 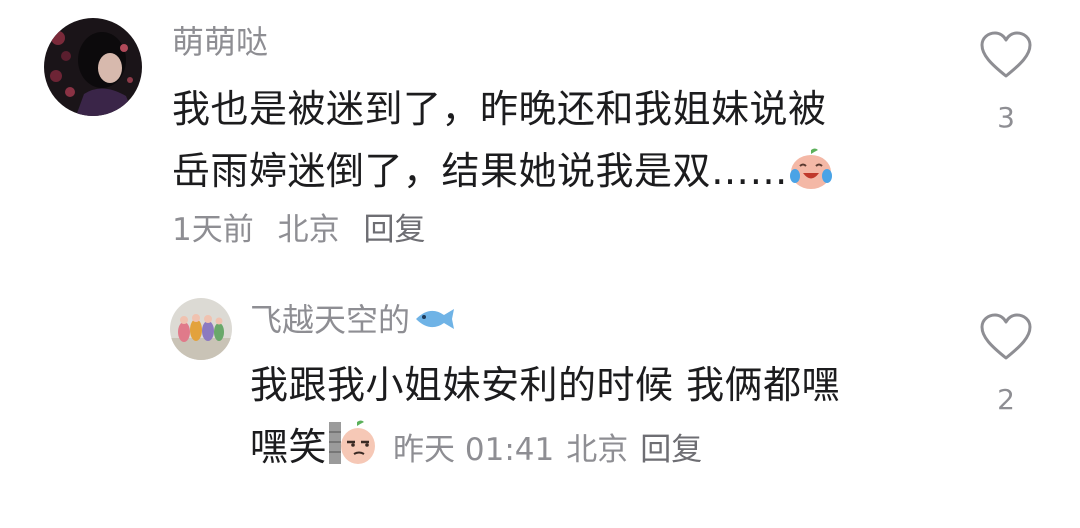 What do you see at coordinates (435, 323) in the screenshot?
I see `fish-icon` at bounding box center [435, 323].